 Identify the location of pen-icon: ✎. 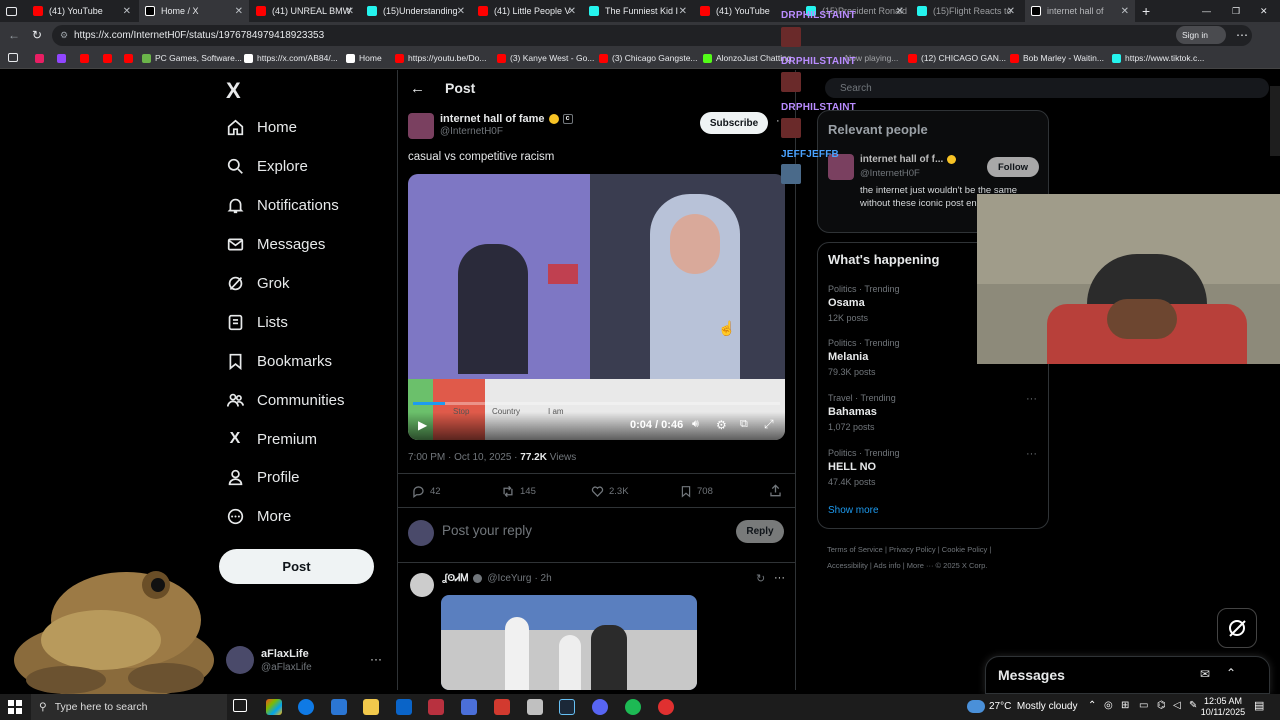
(1193, 705).